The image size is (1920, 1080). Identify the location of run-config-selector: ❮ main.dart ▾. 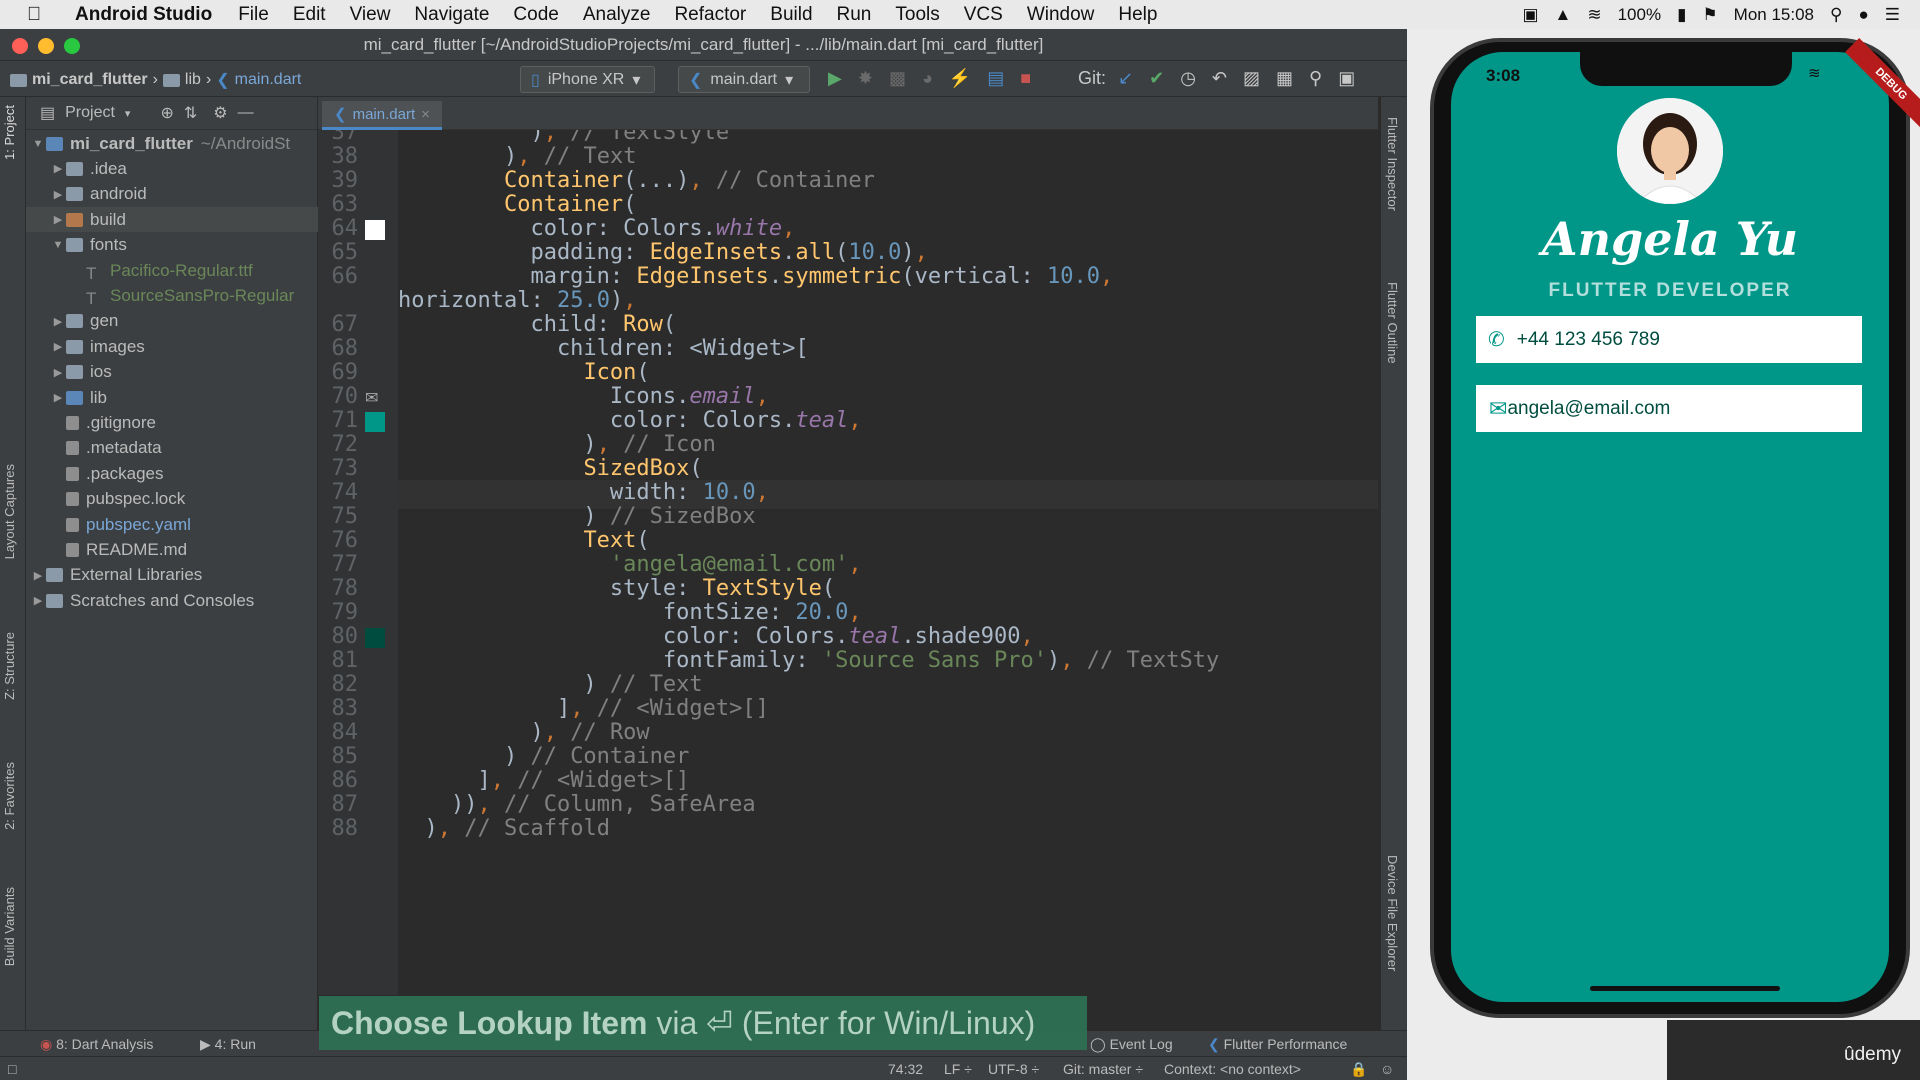
(744, 79).